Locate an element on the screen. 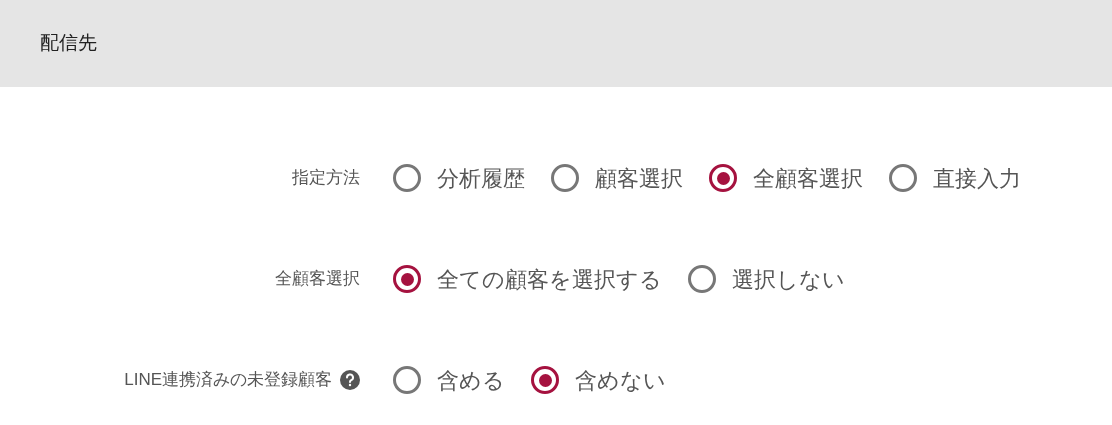 This screenshot has width=1112, height=425. radio-option: 直接入力 is located at coordinates (955, 178).